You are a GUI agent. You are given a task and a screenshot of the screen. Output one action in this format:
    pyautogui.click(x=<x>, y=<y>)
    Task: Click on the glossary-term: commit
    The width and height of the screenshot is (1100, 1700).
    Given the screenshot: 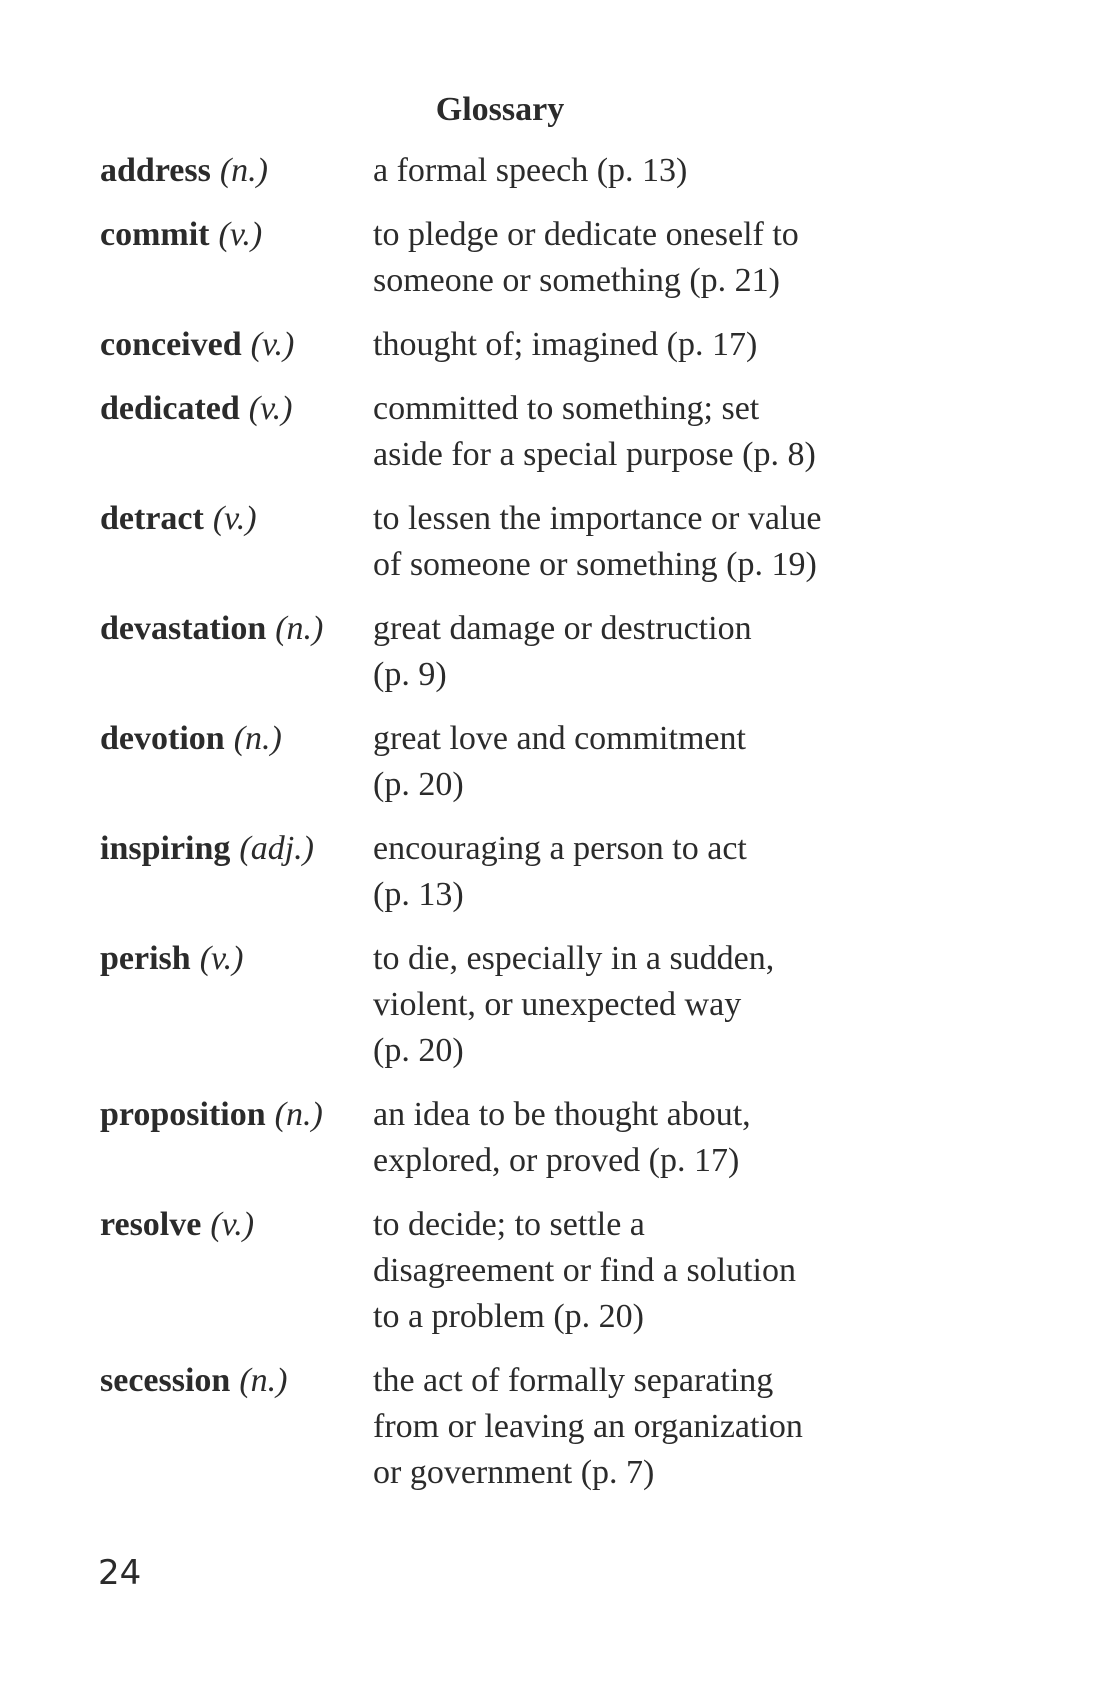 What is the action you would take?
    pyautogui.click(x=155, y=234)
    